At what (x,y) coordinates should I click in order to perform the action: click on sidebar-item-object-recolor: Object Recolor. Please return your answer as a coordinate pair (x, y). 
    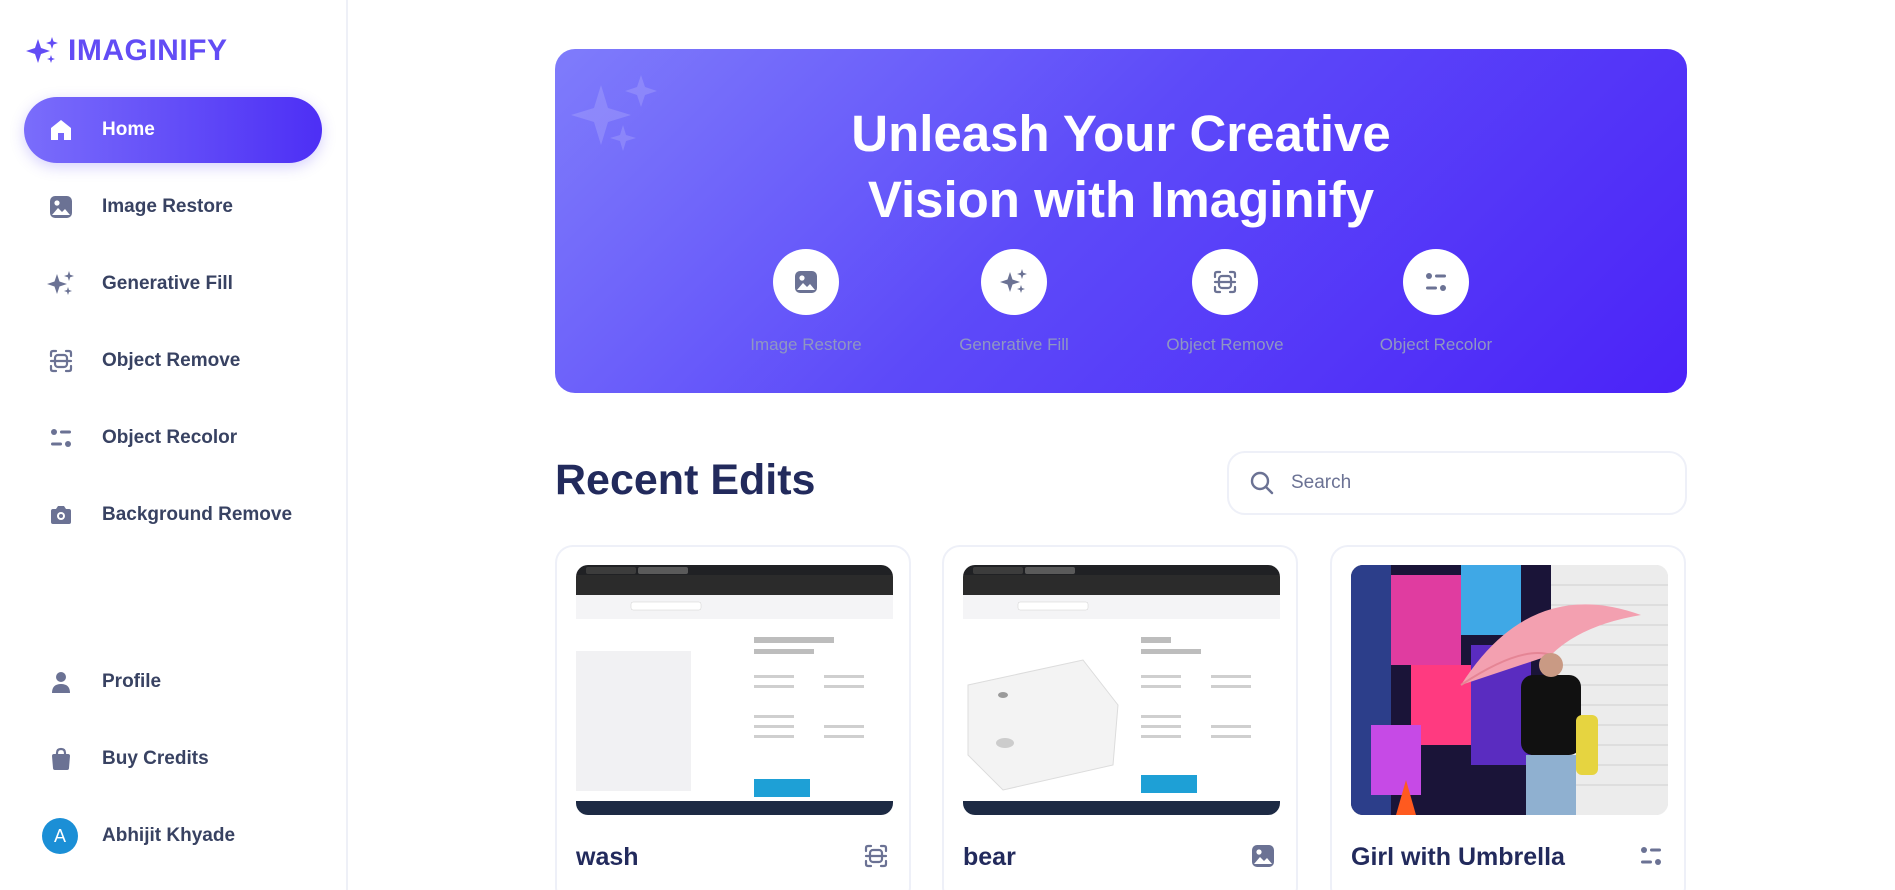
    Looking at the image, I should click on (173, 438).